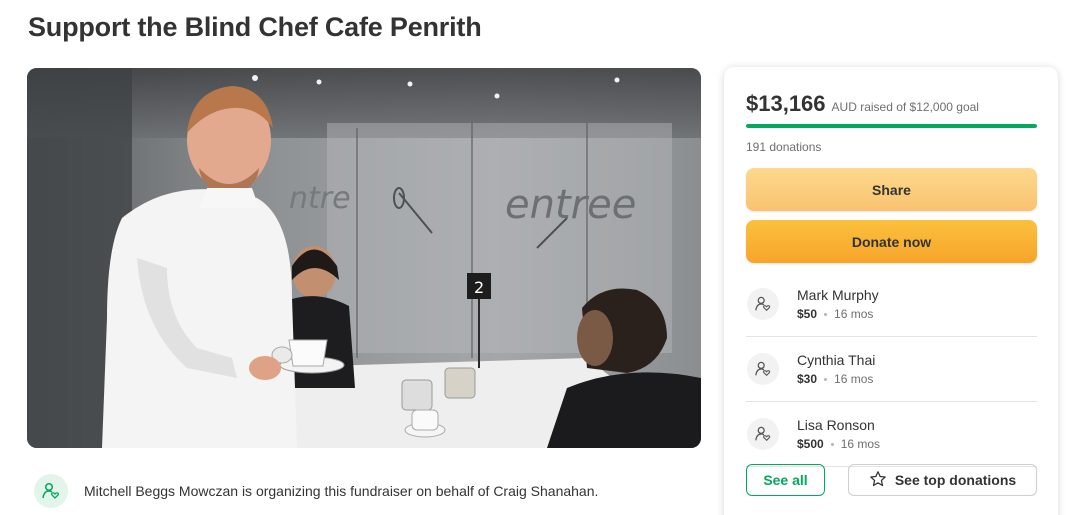 This screenshot has width=1080, height=515. Describe the element at coordinates (891, 189) in the screenshot. I see `share-button: Share` at that location.